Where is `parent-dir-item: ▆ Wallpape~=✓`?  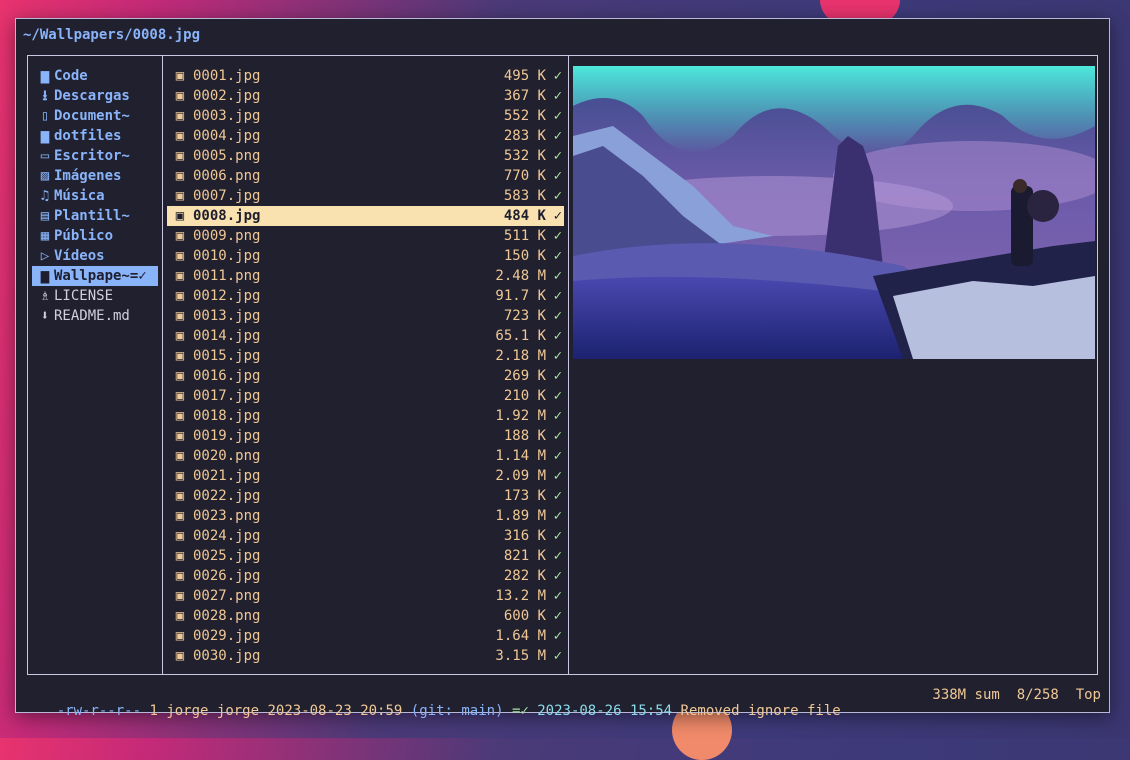 parent-dir-item: ▆ Wallpape~=✓ is located at coordinates (95, 276).